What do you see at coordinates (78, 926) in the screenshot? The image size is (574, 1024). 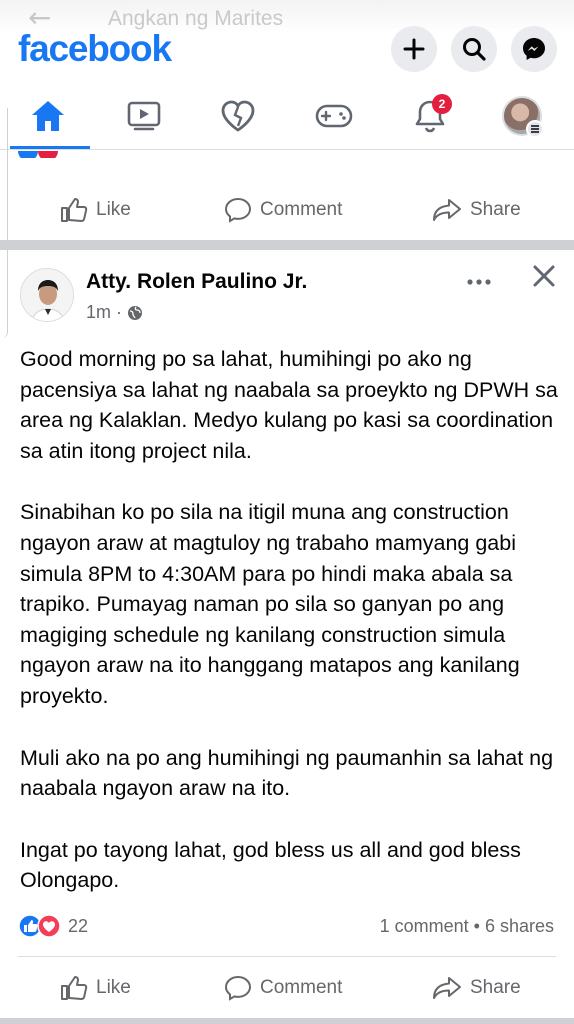 I see `reaction-count: 22` at bounding box center [78, 926].